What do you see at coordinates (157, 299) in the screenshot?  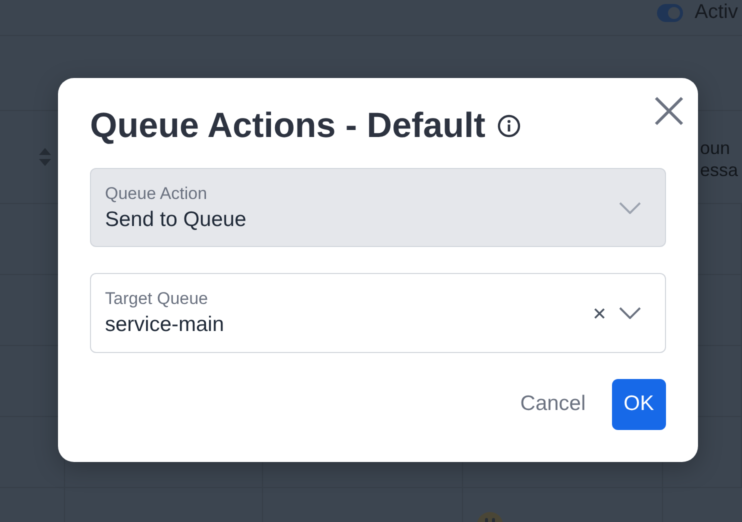 I see `field-label: Target Queue` at bounding box center [157, 299].